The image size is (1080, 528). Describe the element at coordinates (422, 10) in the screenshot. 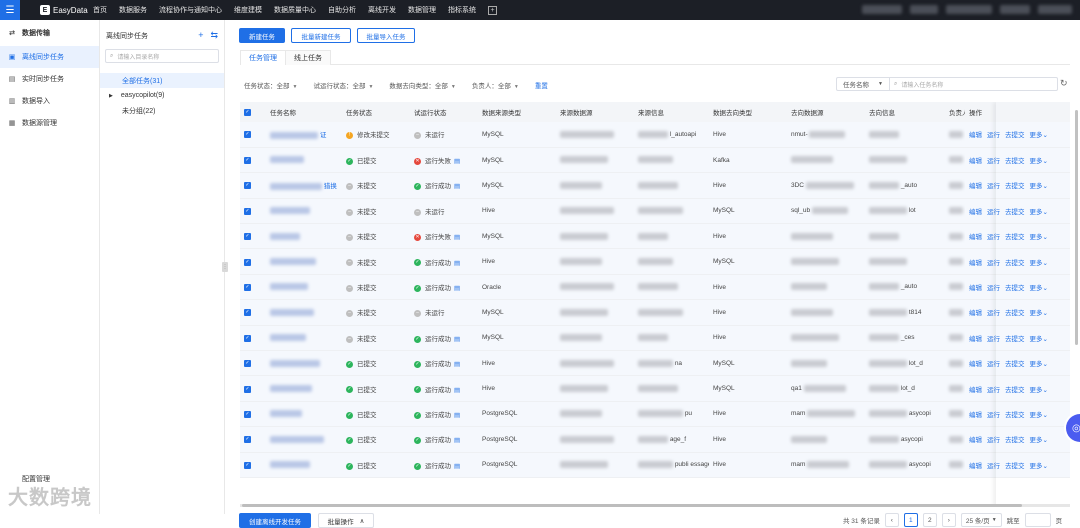

I see `nav-item-data-management: 数据管理` at that location.